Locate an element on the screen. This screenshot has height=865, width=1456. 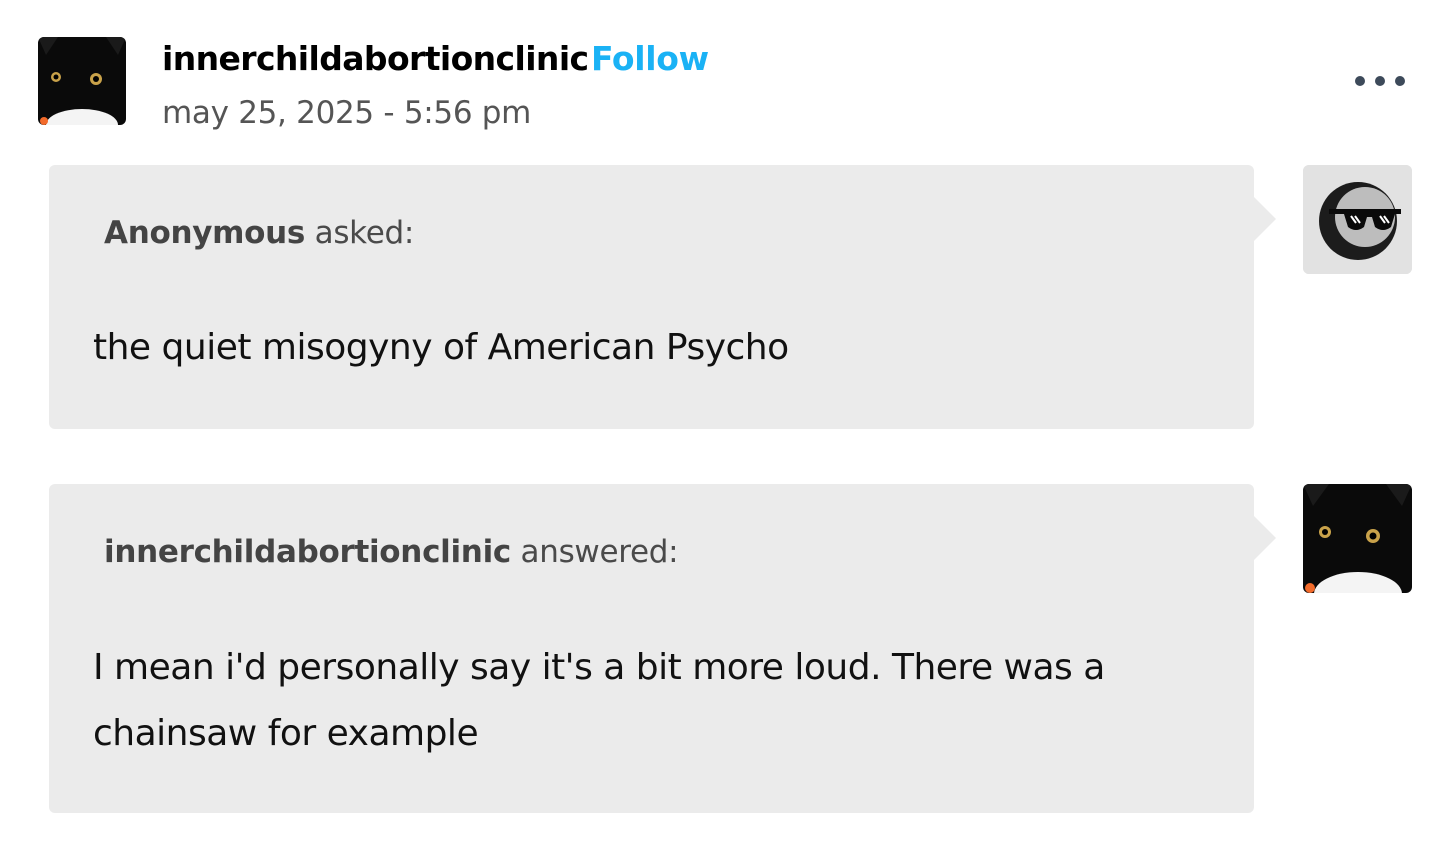
asker-name: Anonymous is located at coordinates (204, 233).